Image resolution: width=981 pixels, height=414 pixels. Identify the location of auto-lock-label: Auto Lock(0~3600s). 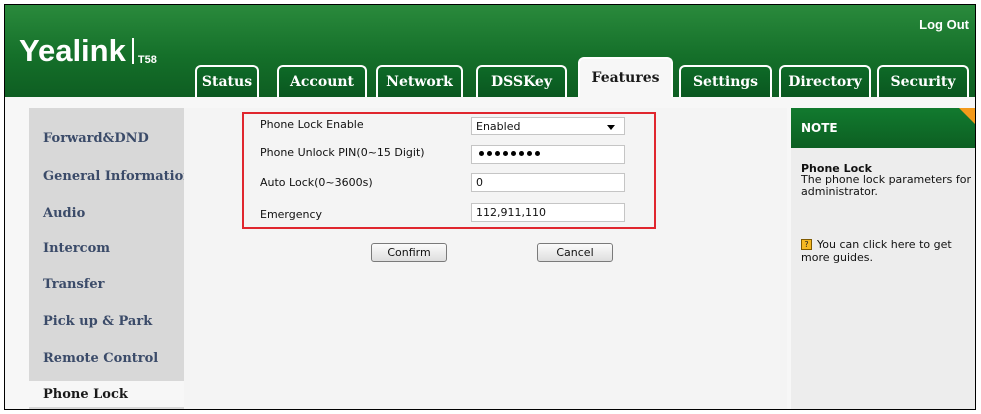
(316, 182).